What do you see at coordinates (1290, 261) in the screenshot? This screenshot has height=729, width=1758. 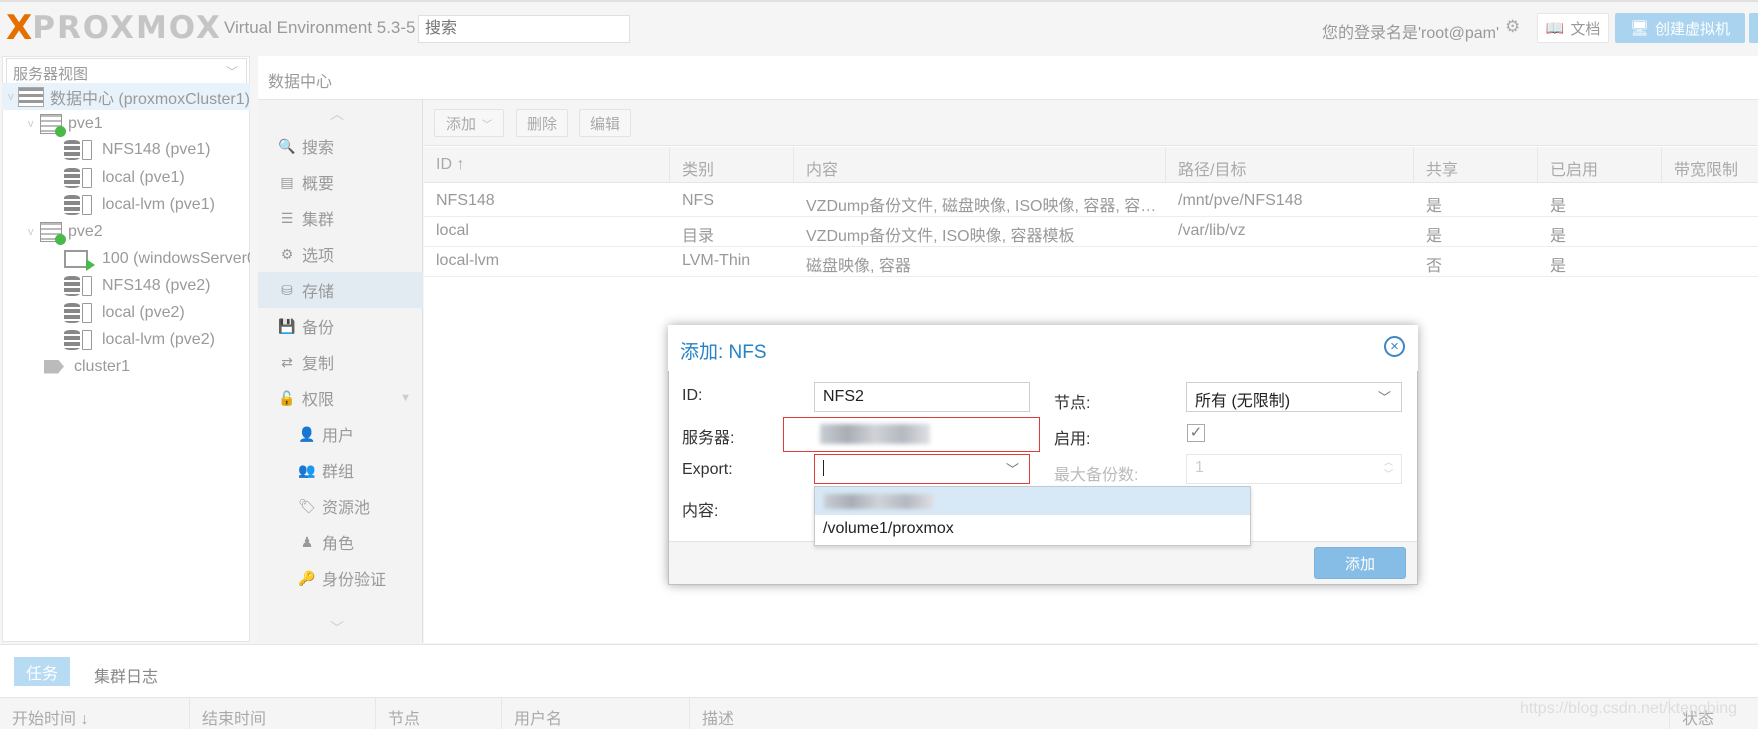 I see `table-cell` at bounding box center [1290, 261].